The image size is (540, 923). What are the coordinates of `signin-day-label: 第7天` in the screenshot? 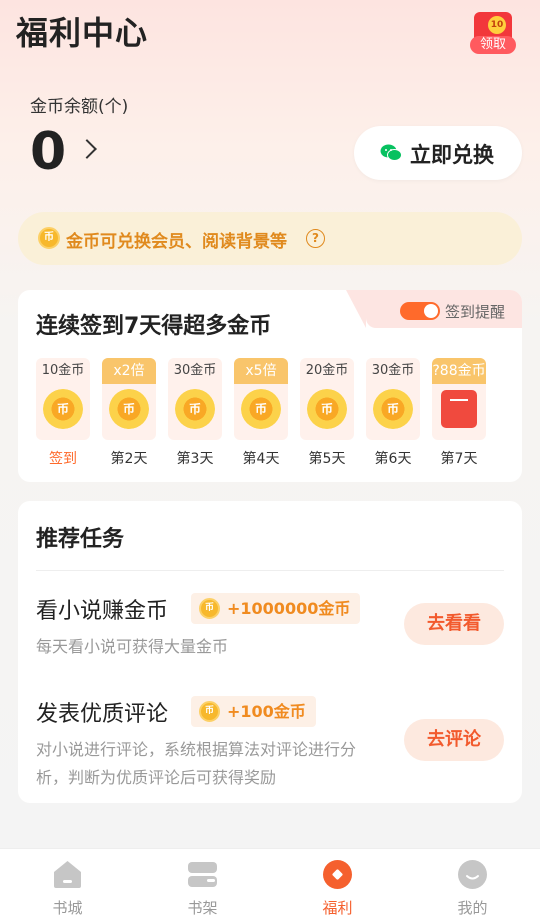 It's located at (459, 459).